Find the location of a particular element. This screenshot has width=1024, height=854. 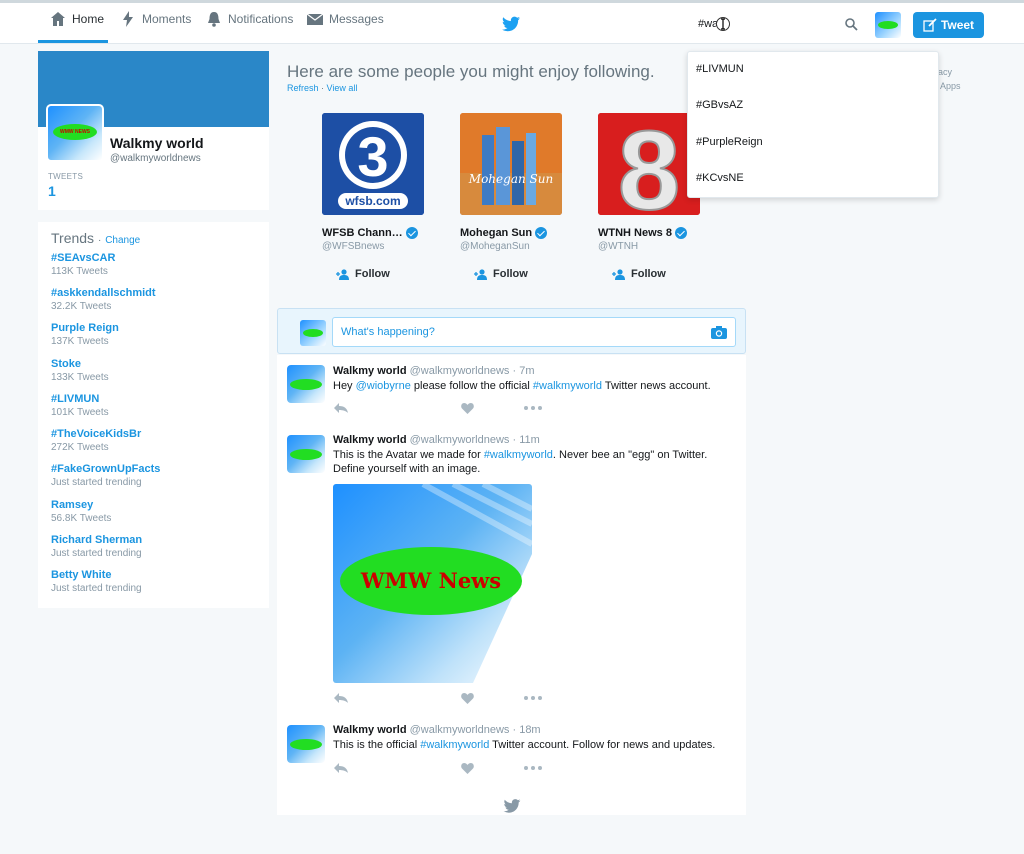

trend-item: Richard Sherman Just started trending is located at coordinates (96, 546).